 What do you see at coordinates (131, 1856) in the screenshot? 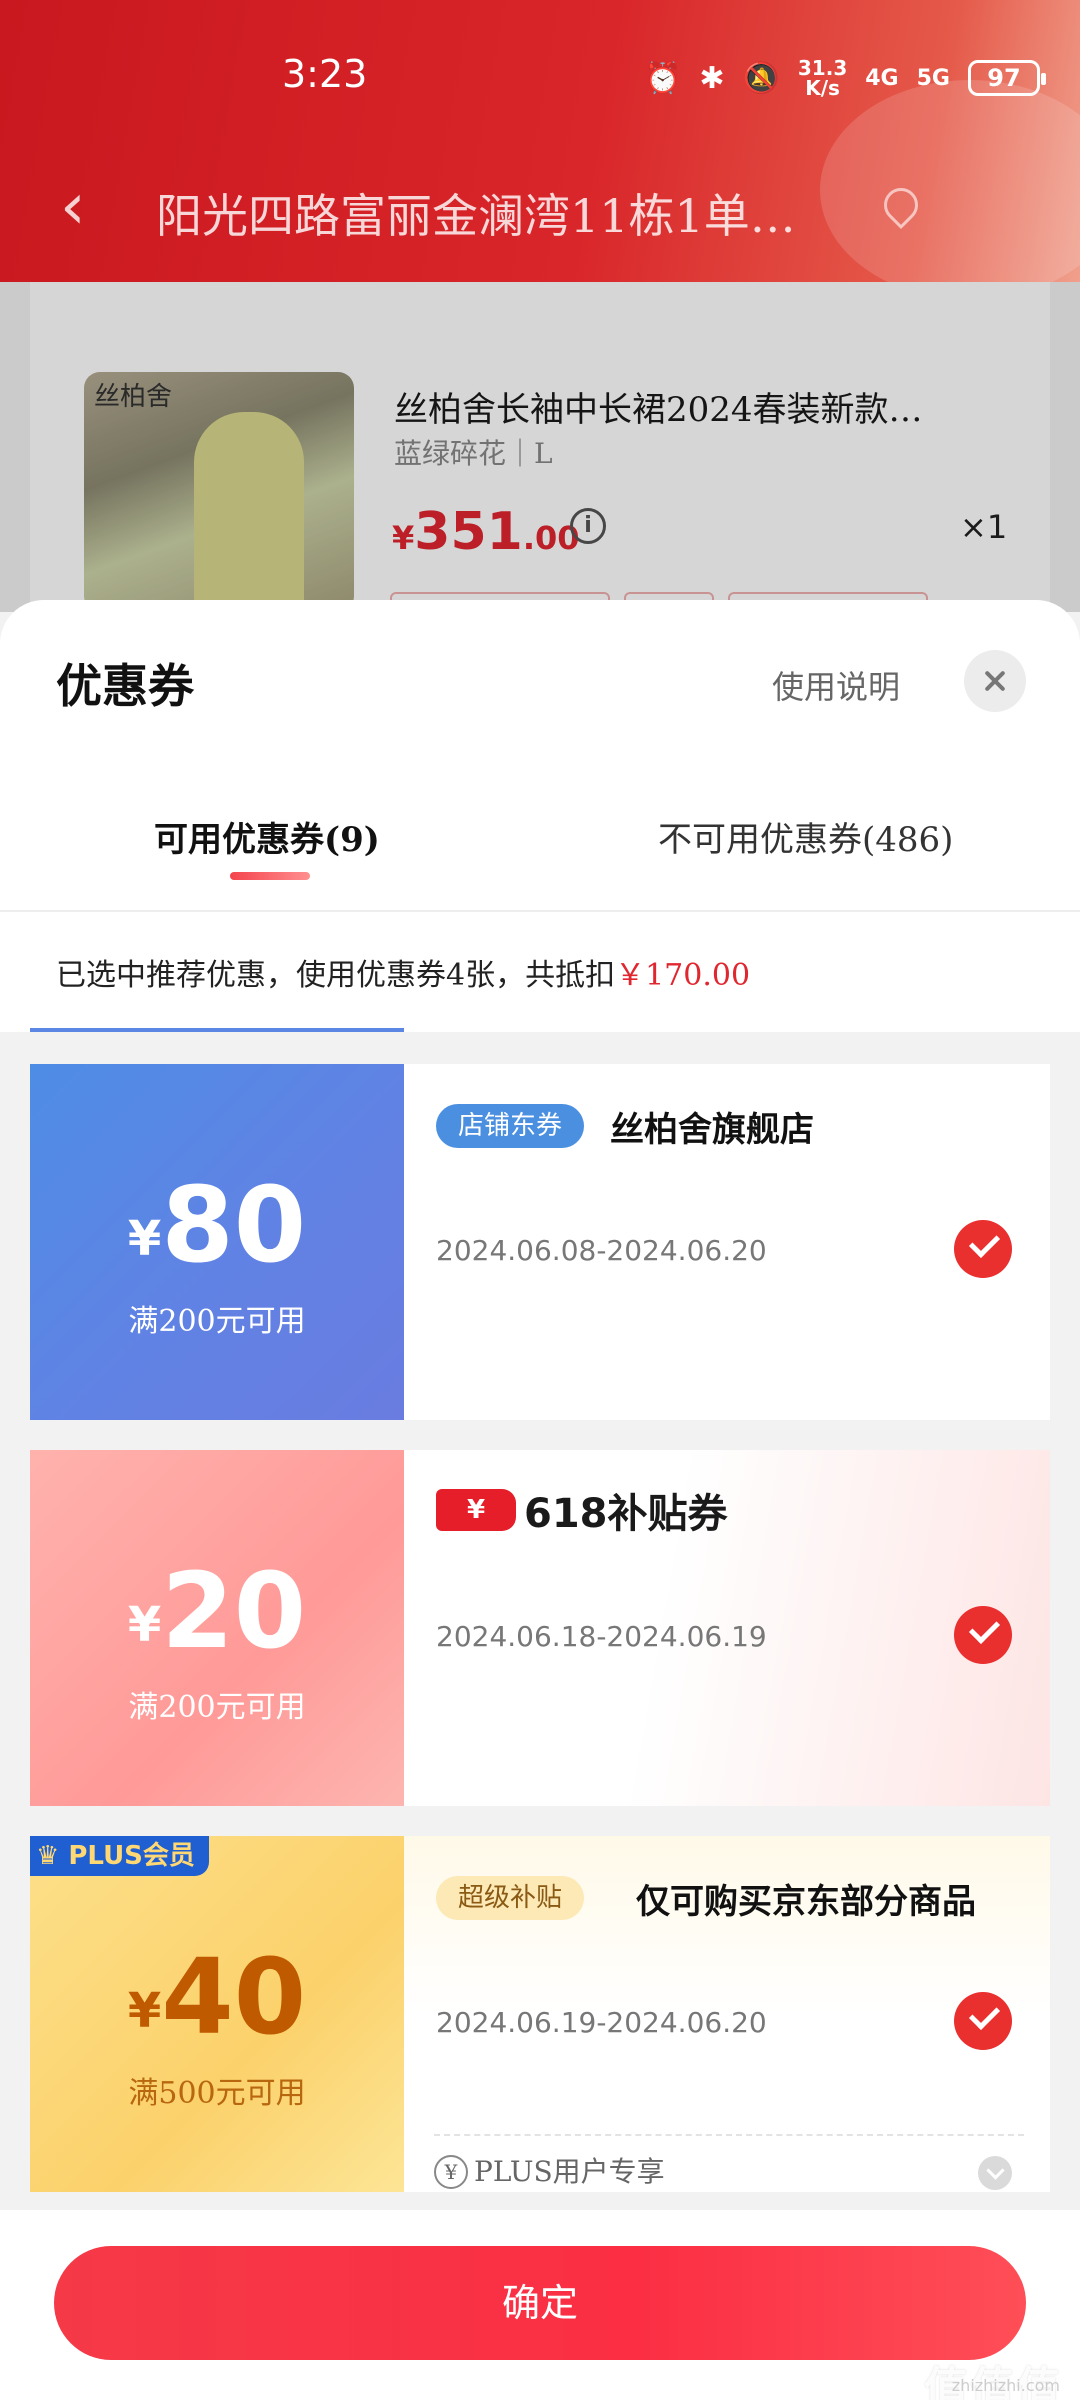
I see `plus-member-label: PLUS会员` at bounding box center [131, 1856].